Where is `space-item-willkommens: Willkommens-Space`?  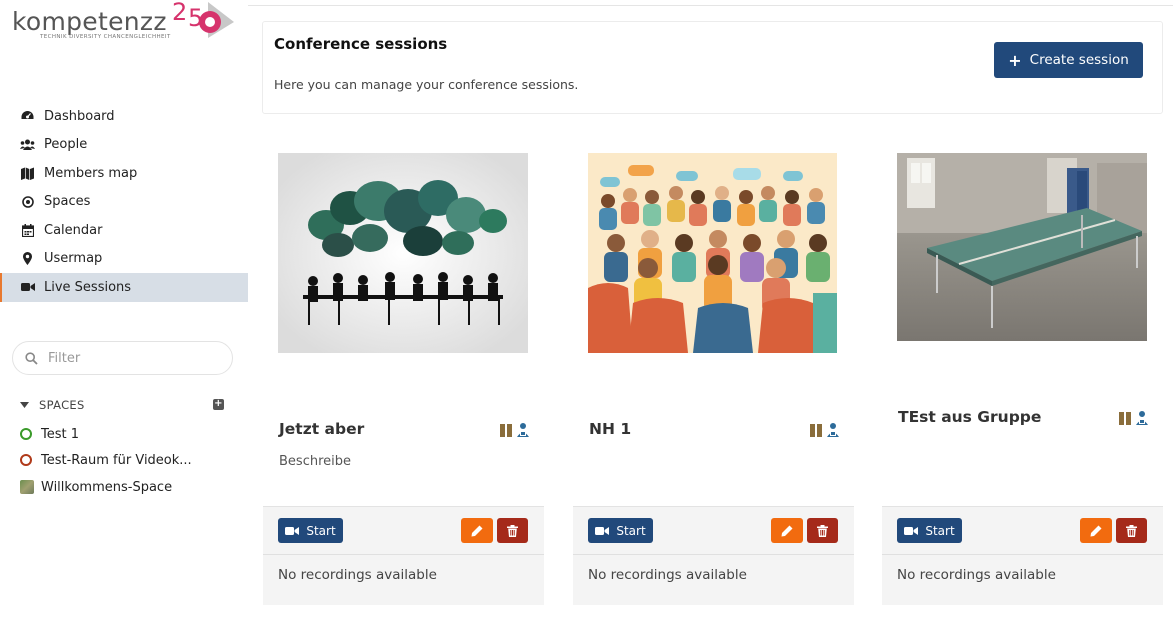 space-item-willkommens: Willkommens-Space is located at coordinates (96, 487).